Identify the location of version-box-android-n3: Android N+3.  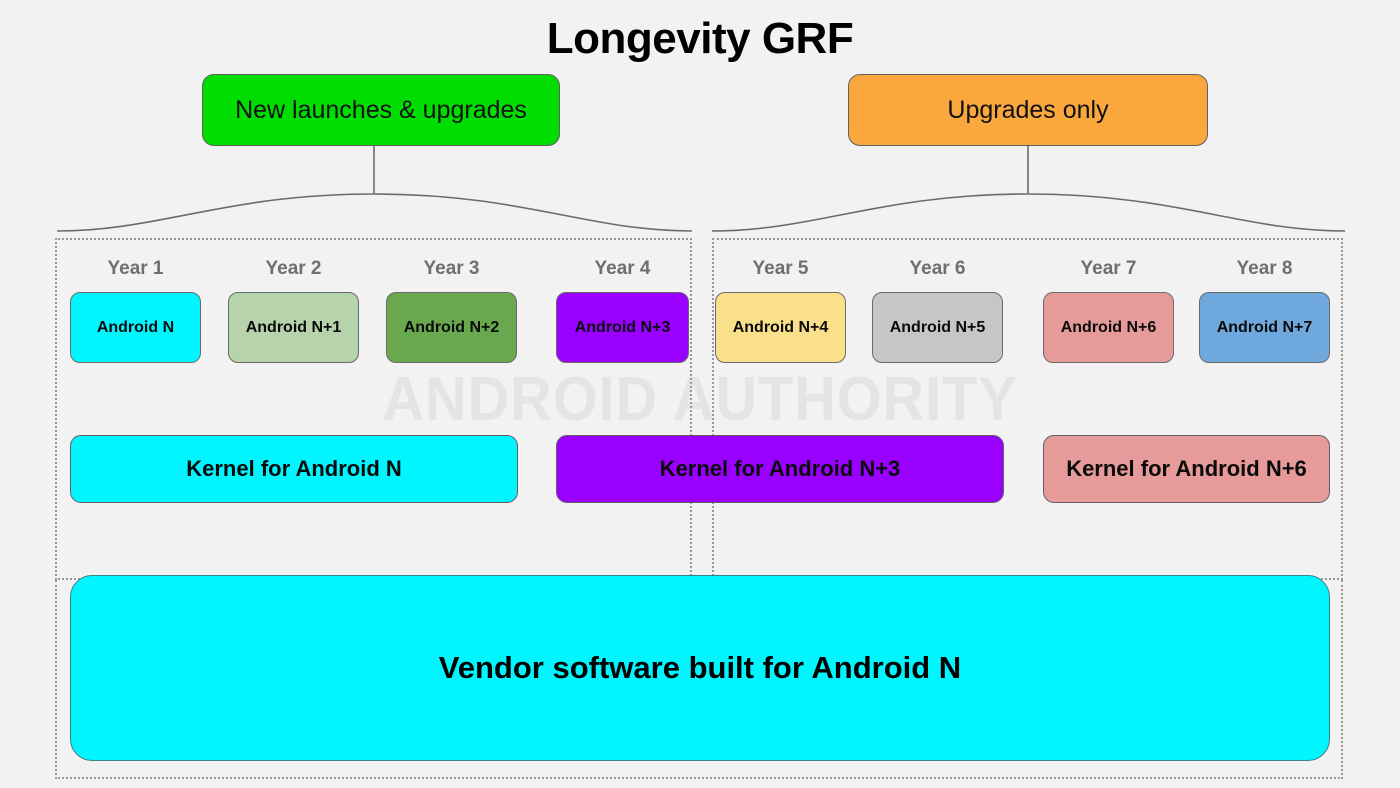
(622, 327).